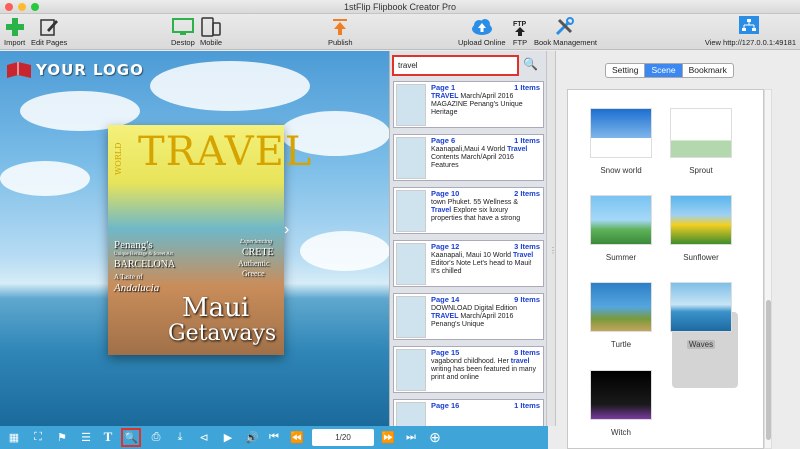  I want to click on ftp-button: FTP FTP, so click(520, 31).